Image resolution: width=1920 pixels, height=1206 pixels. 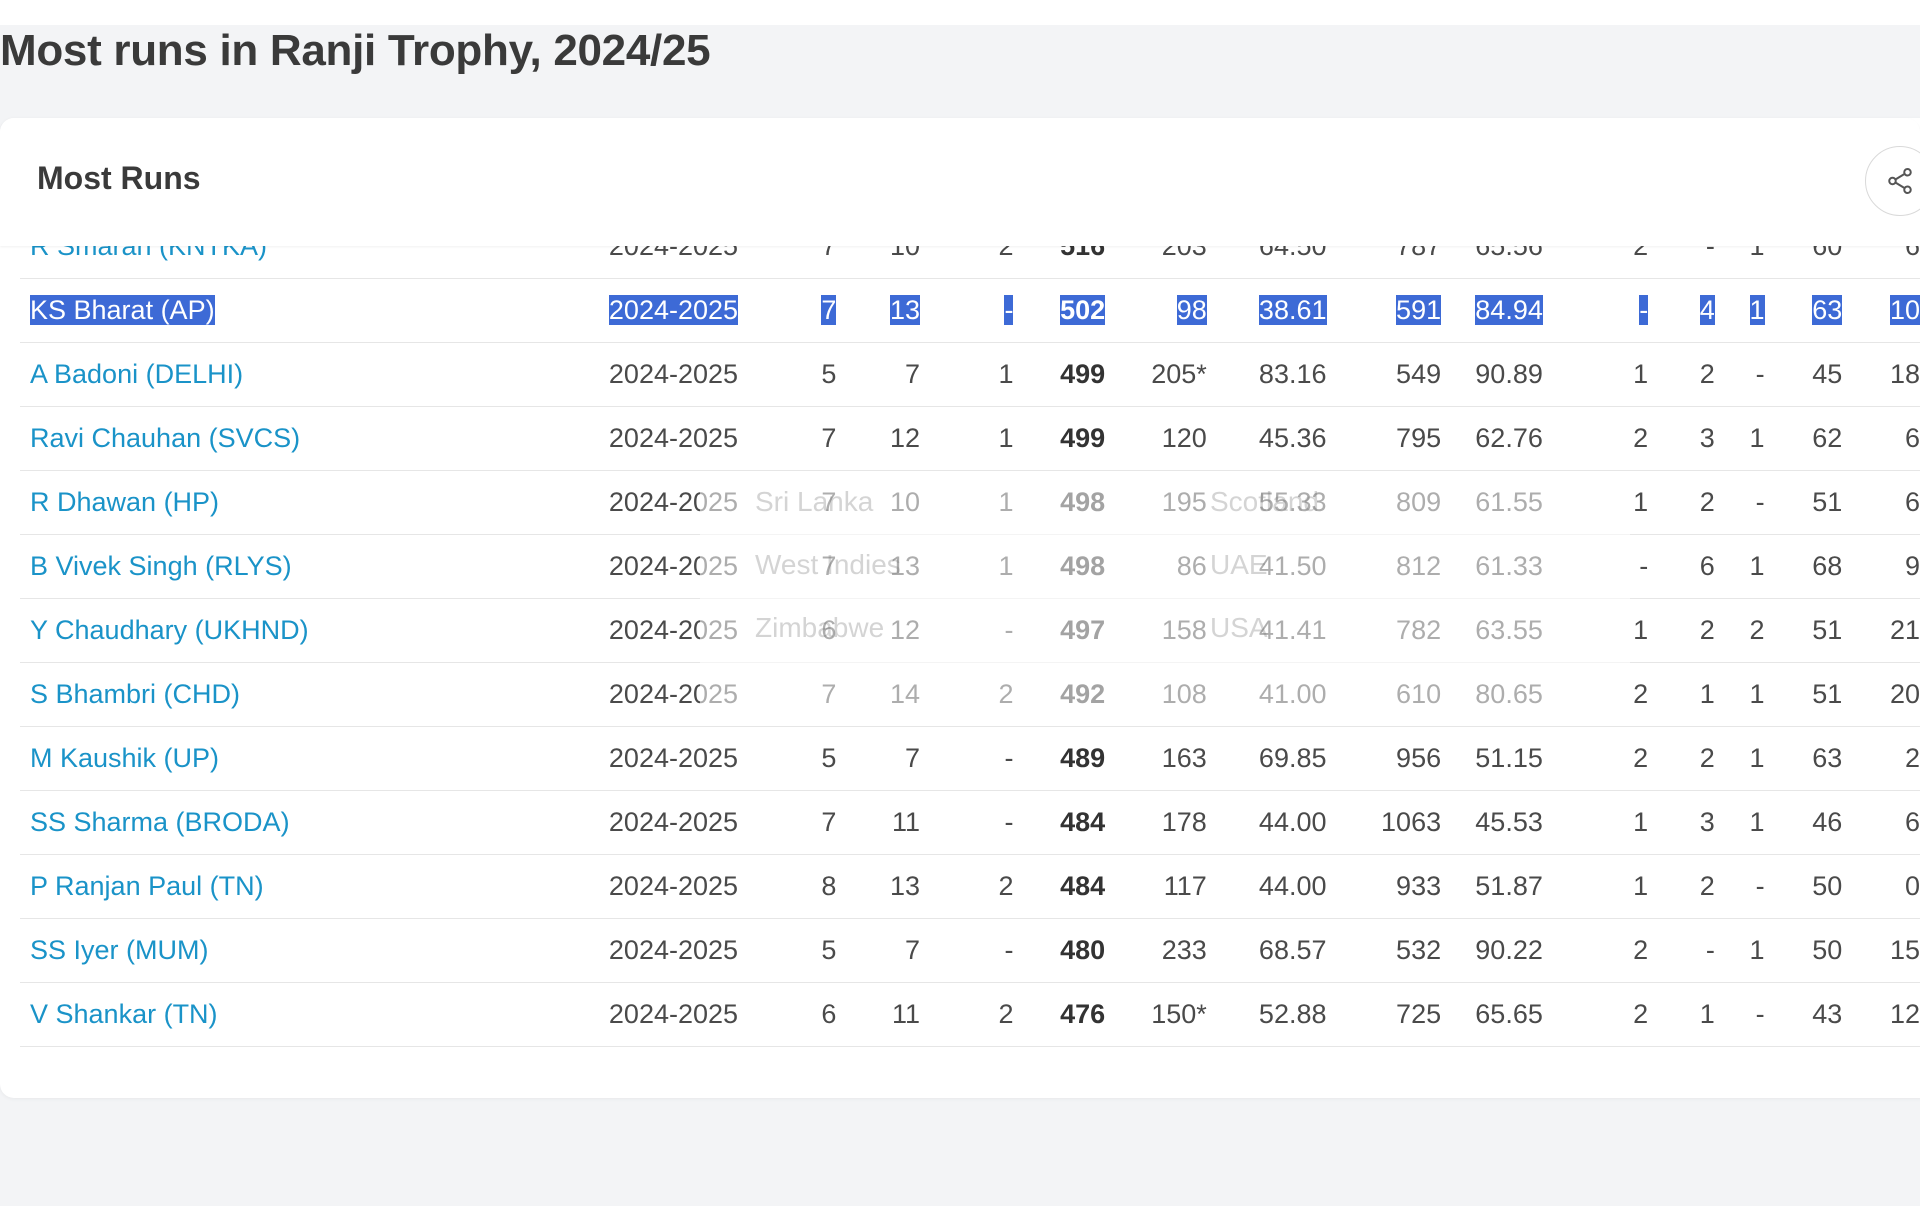 What do you see at coordinates (136, 374) in the screenshot?
I see `player-link: A Badoni (DELHI)` at bounding box center [136, 374].